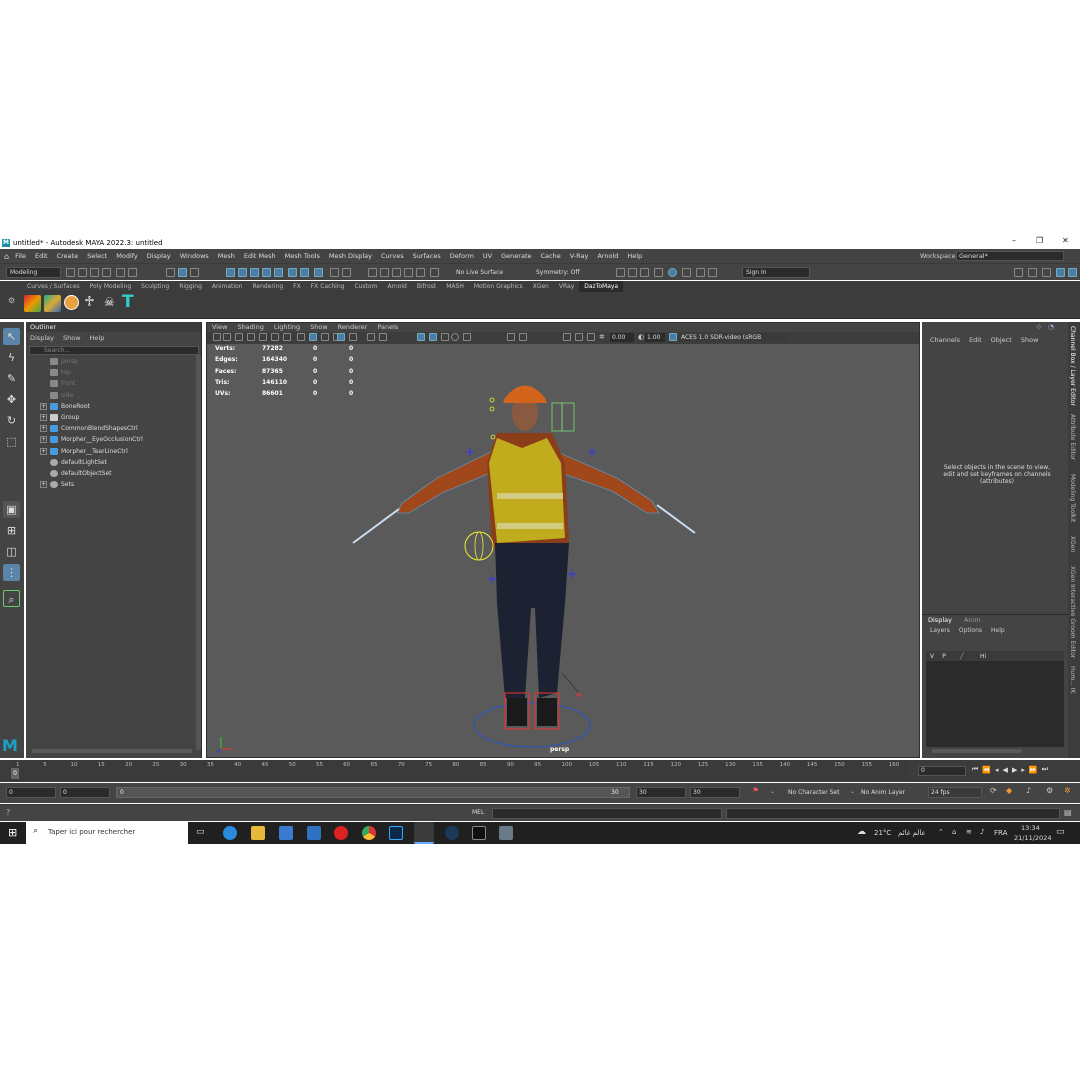  Describe the element at coordinates (1032, 272) in the screenshot. I see `attribute-editor-icon` at that location.